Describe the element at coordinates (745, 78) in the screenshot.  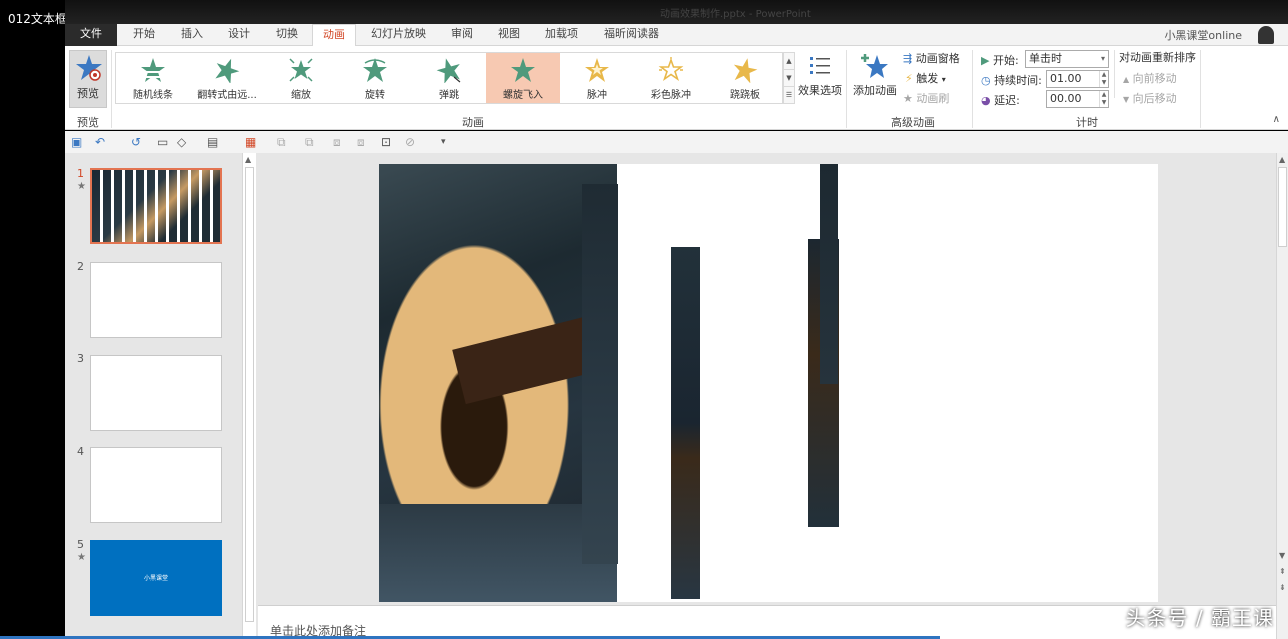
I see `animation-teeter: 跷跷板` at that location.